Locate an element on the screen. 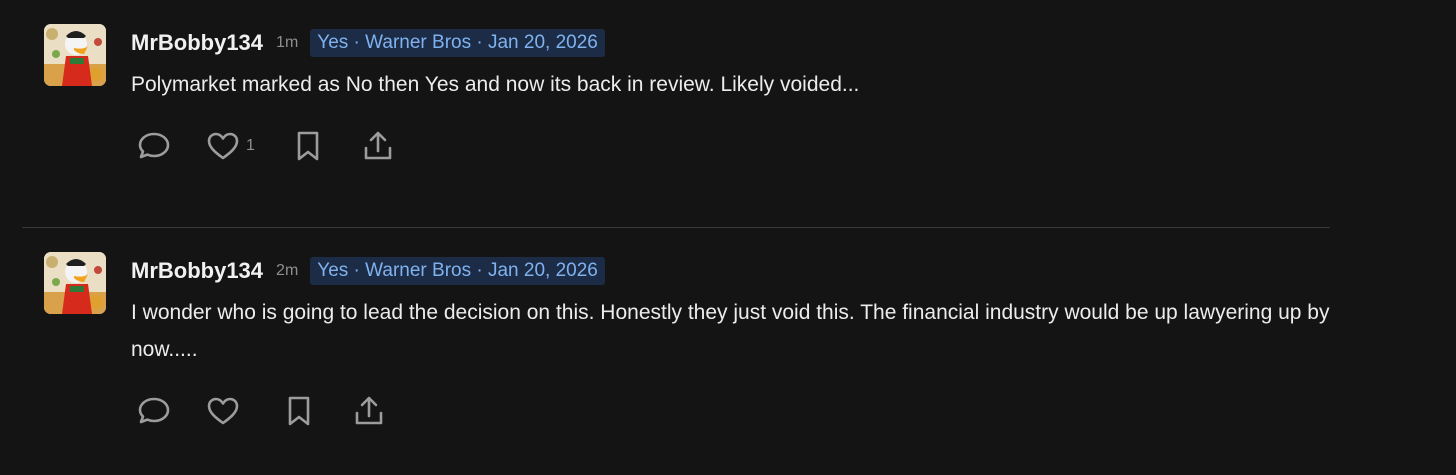 This screenshot has height=475, width=1456. like-button is located at coordinates (226, 411).